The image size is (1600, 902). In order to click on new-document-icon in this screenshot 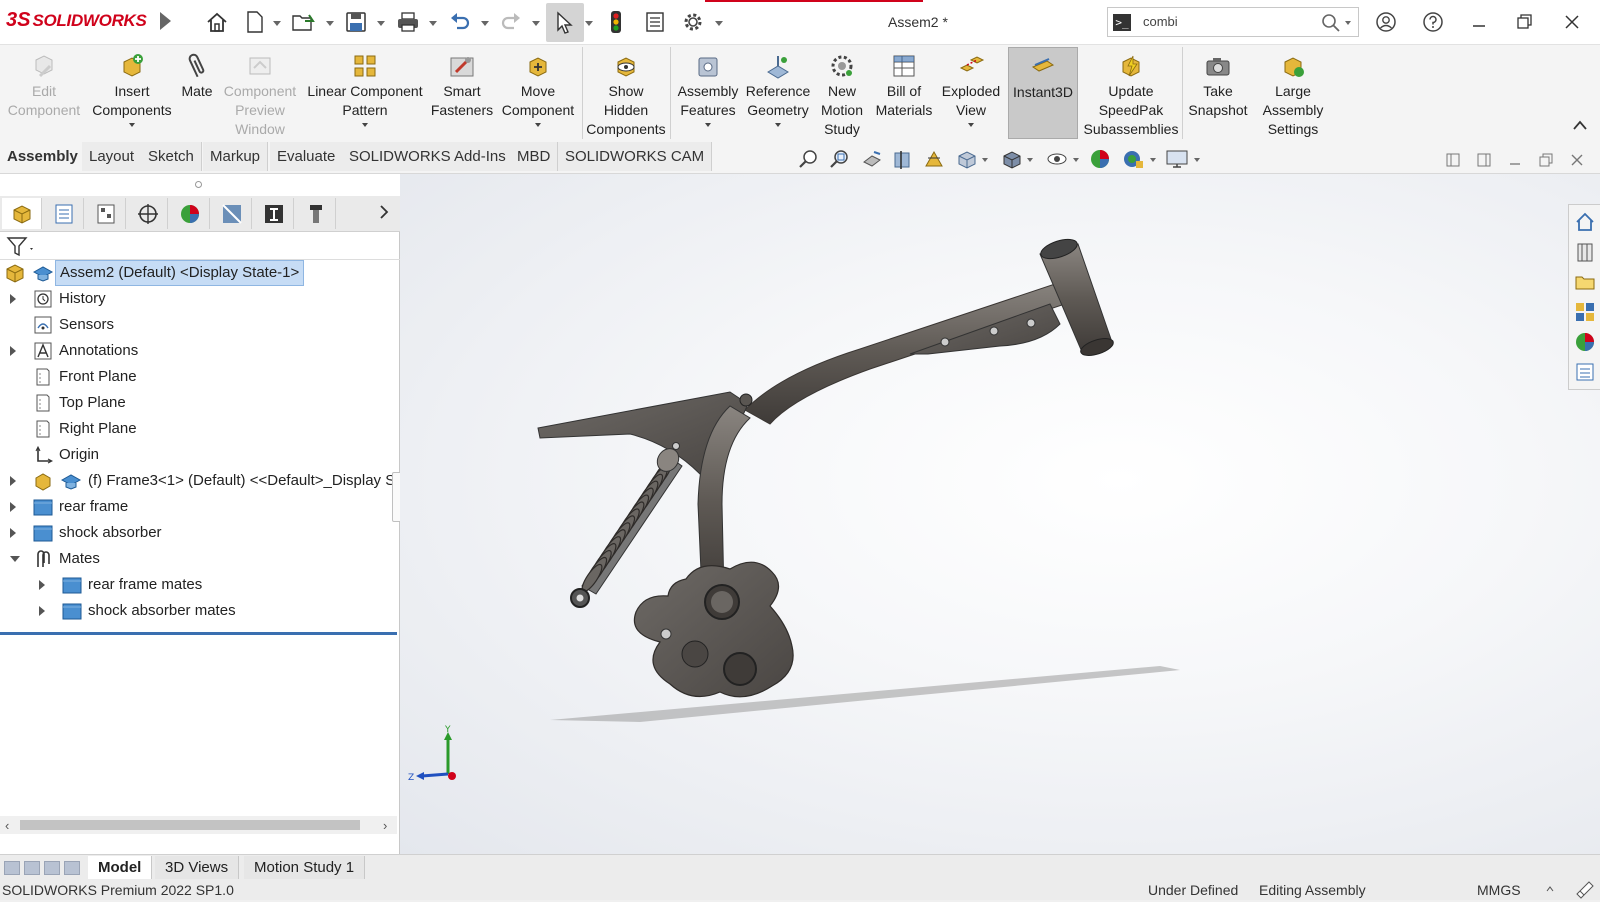, I will do `click(255, 22)`.